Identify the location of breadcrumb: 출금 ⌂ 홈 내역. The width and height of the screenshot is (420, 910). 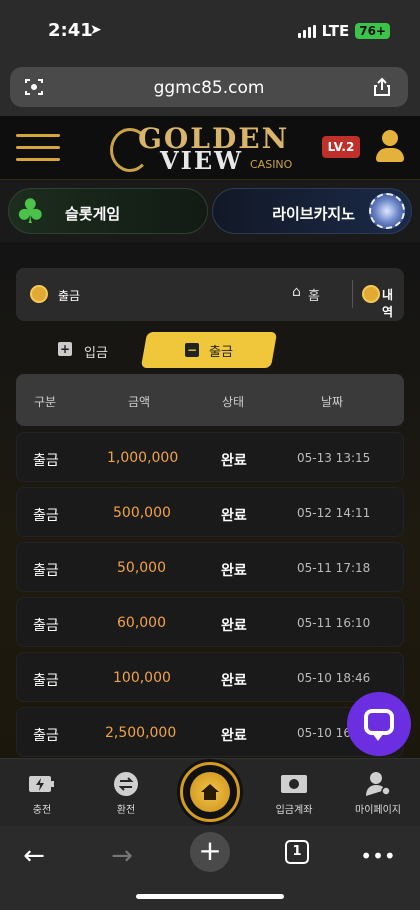
(210, 294).